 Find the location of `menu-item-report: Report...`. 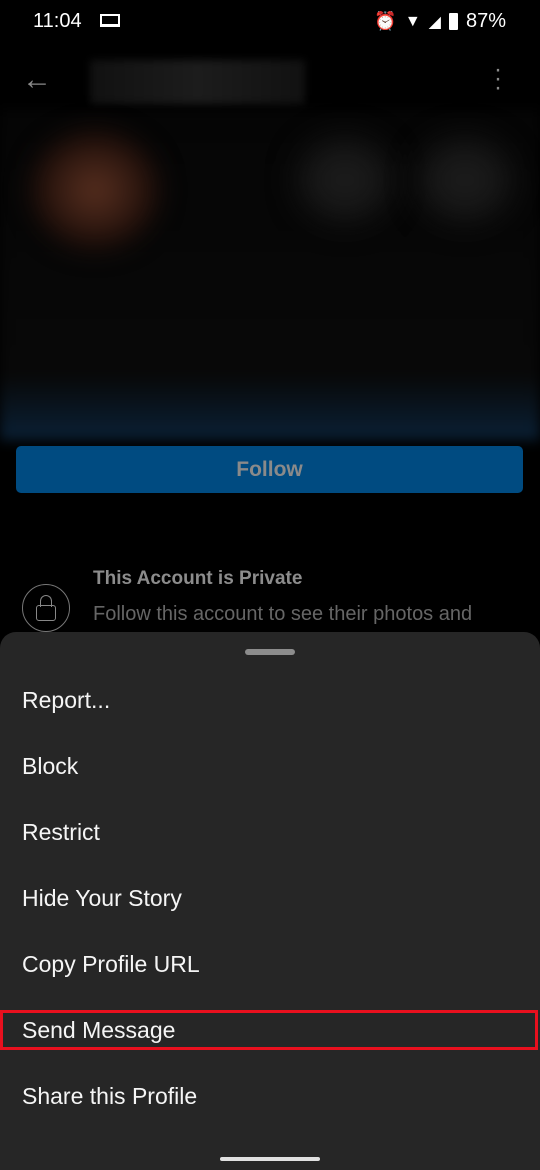

menu-item-report: Report... is located at coordinates (270, 700).